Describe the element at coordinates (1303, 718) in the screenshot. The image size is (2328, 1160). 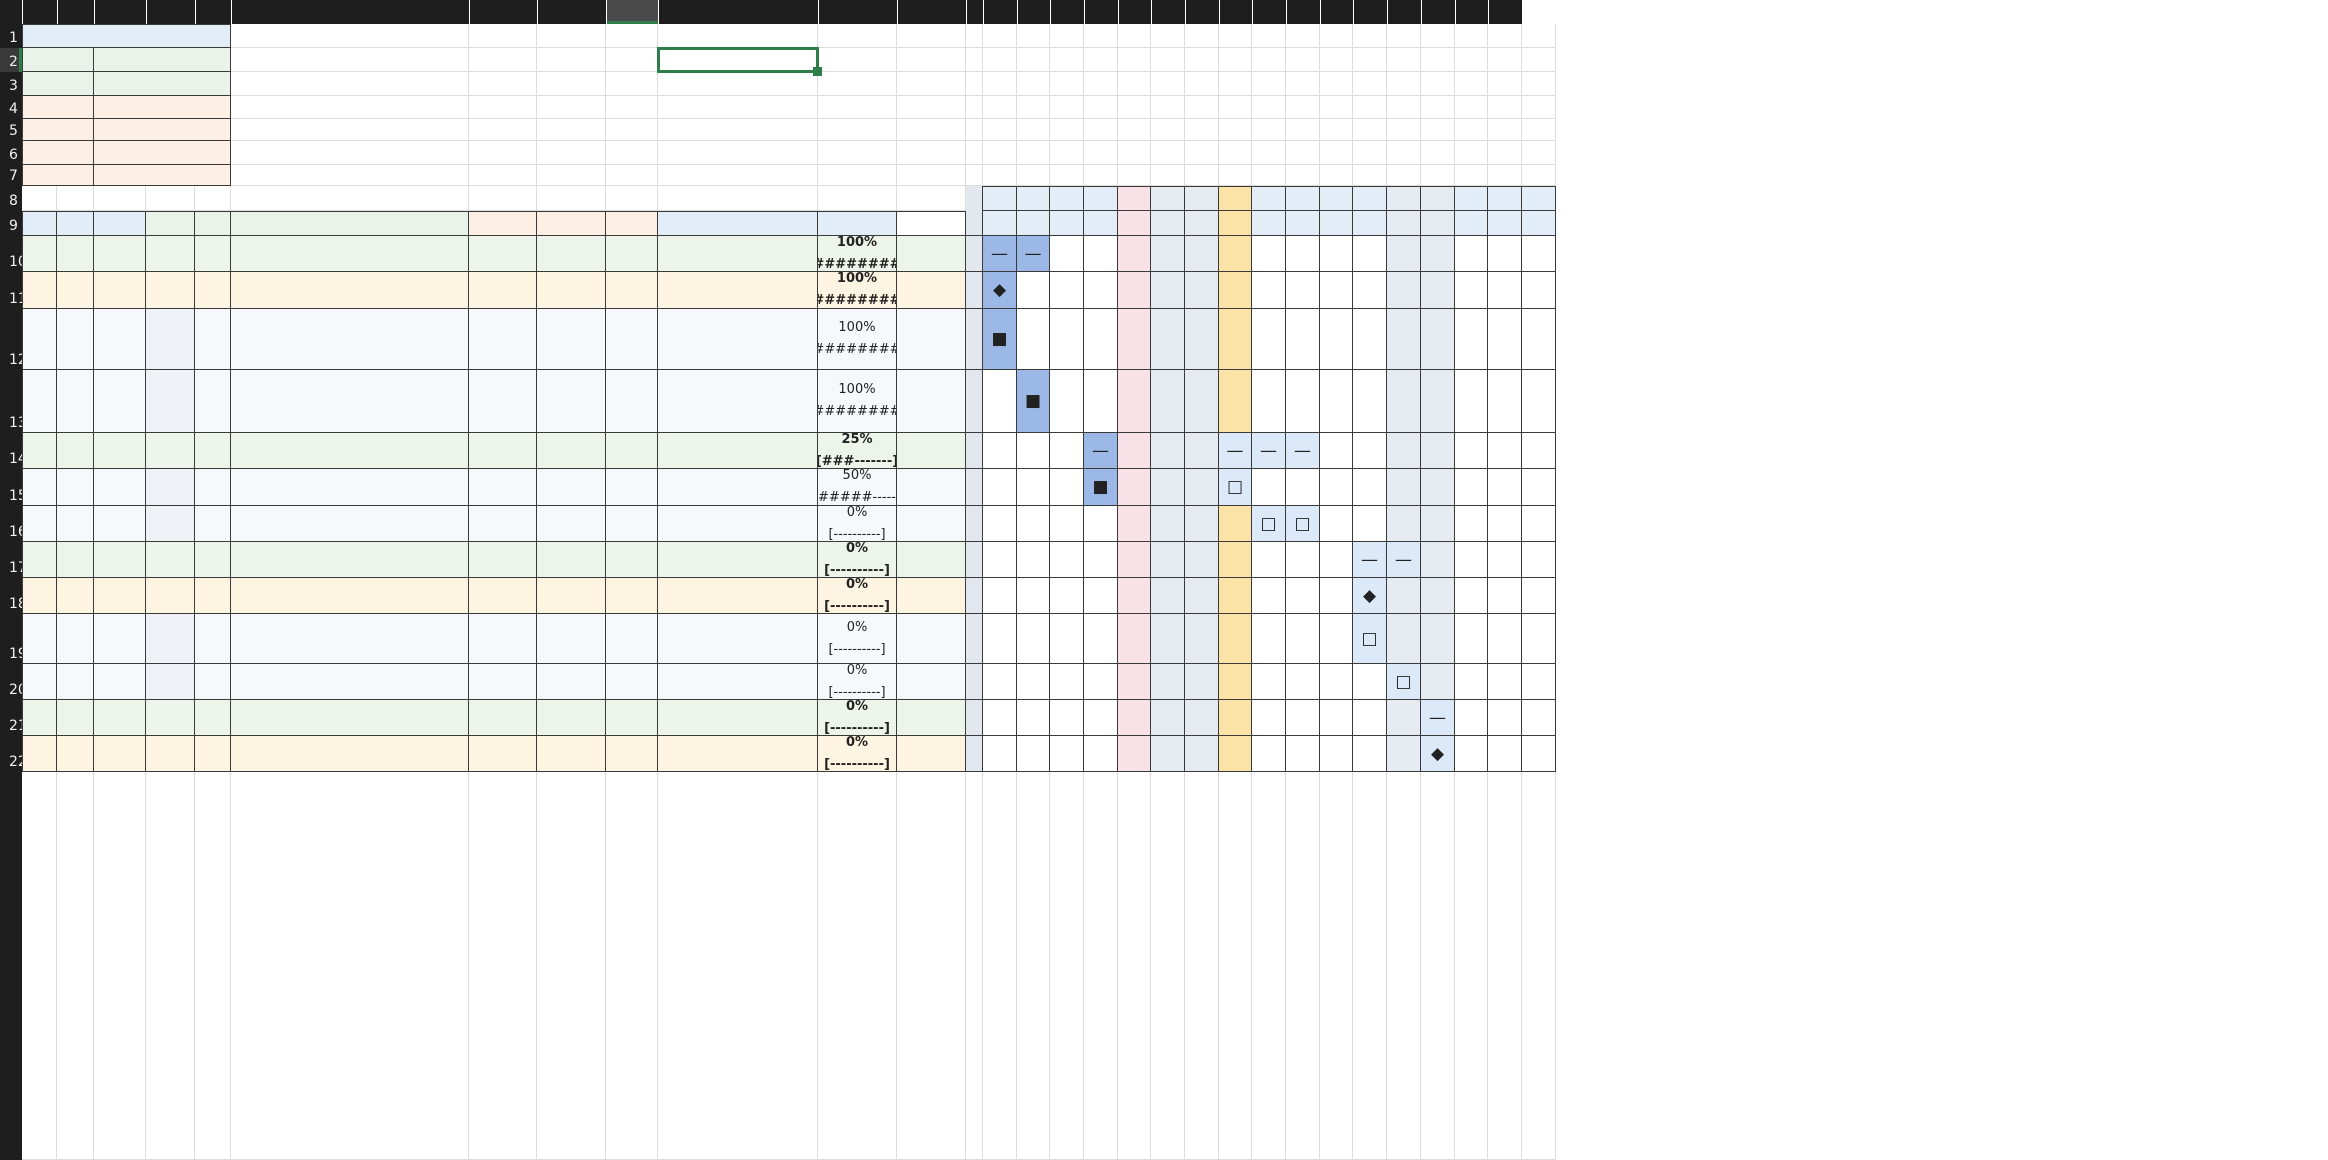
I see `gantt-cell-12-3/25` at that location.